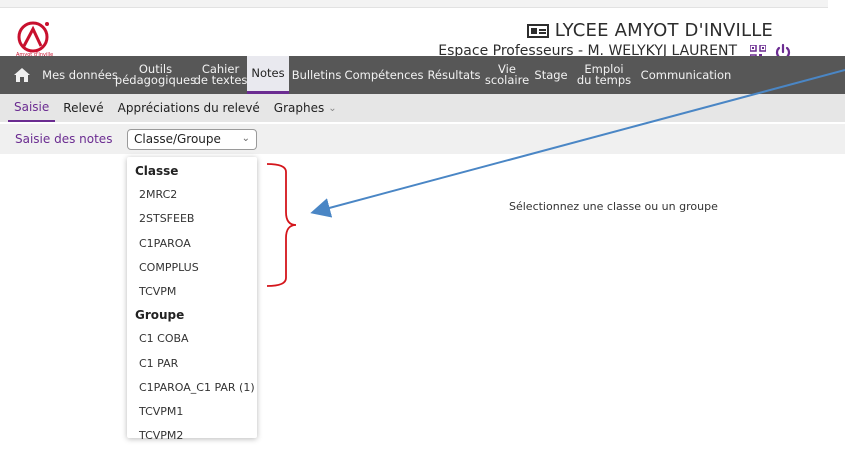  What do you see at coordinates (158, 363) in the screenshot?
I see `option-c1-par: C1 PAR` at bounding box center [158, 363].